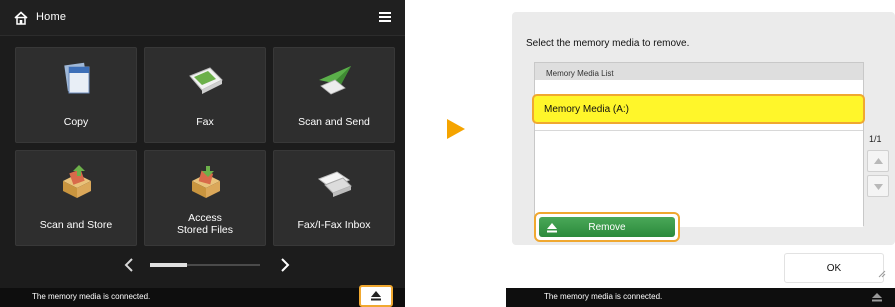 The height and width of the screenshot is (307, 895). What do you see at coordinates (206, 80) in the screenshot?
I see `fax-icon` at bounding box center [206, 80].